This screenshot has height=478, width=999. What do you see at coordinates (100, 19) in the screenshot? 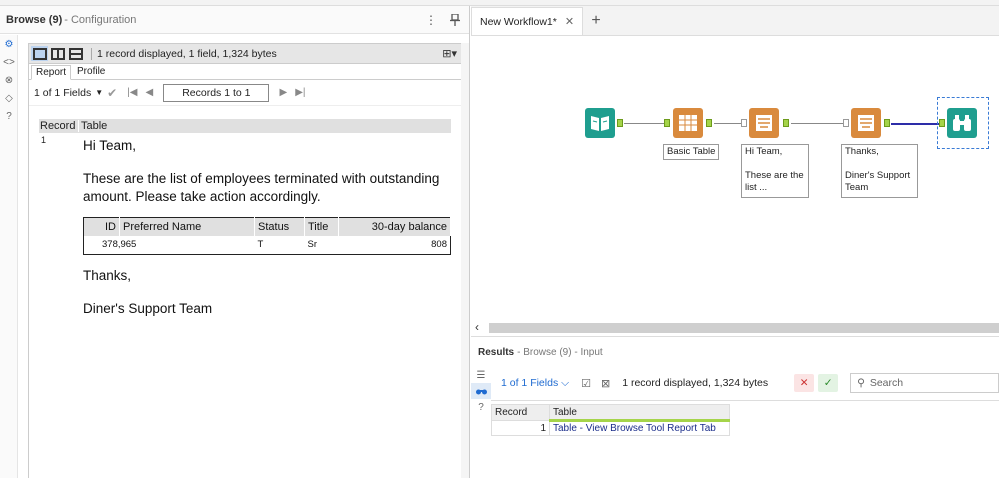
I see `panel-subtitle: - Configuration` at bounding box center [100, 19].